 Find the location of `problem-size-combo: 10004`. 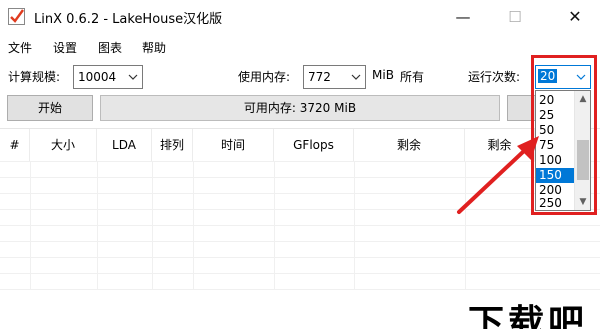

problem-size-combo: 10004 is located at coordinates (108, 77).